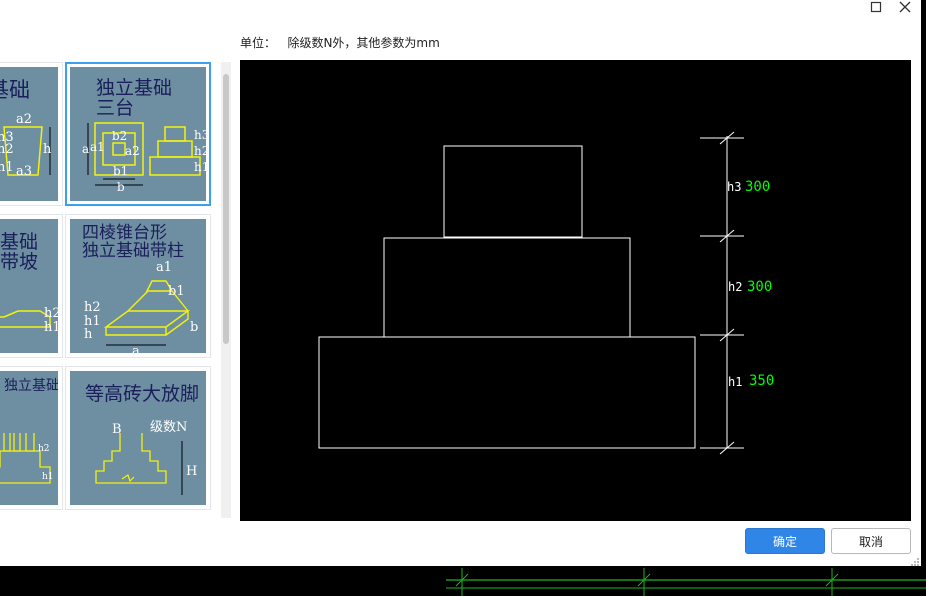 The image size is (926, 596). I want to click on dim-h2-name: h2, so click(735, 287).